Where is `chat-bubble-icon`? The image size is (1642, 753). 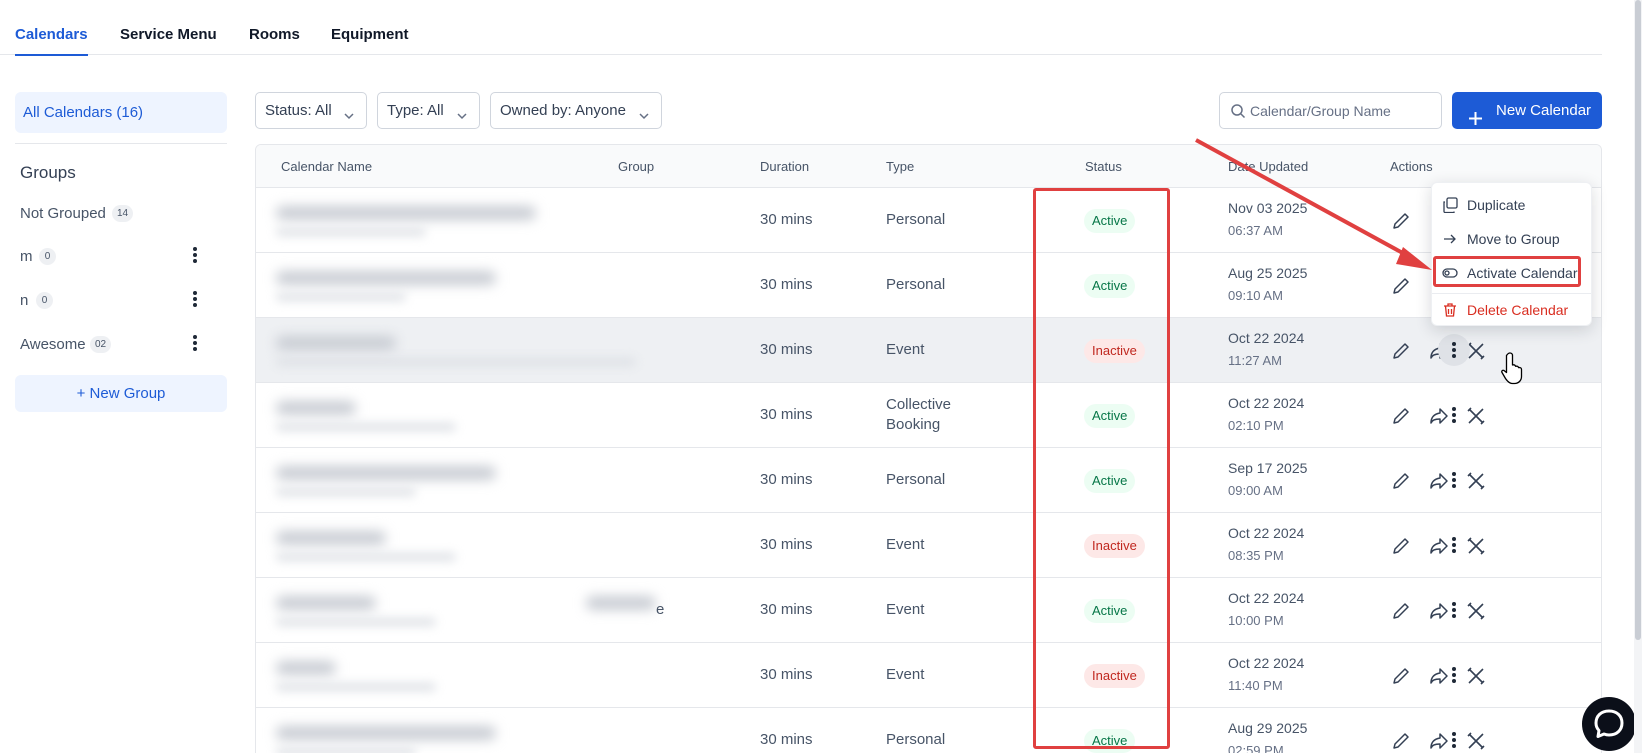 chat-bubble-icon is located at coordinates (1609, 723).